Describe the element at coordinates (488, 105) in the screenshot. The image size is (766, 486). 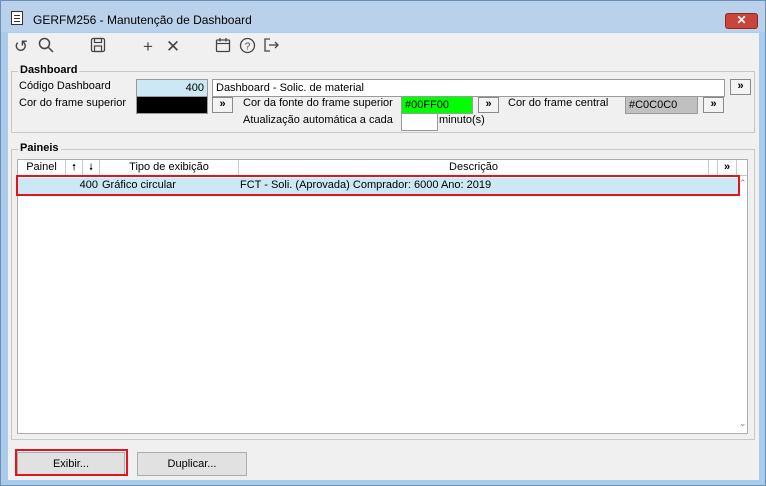
I see `cor-fonte-button: »` at that location.